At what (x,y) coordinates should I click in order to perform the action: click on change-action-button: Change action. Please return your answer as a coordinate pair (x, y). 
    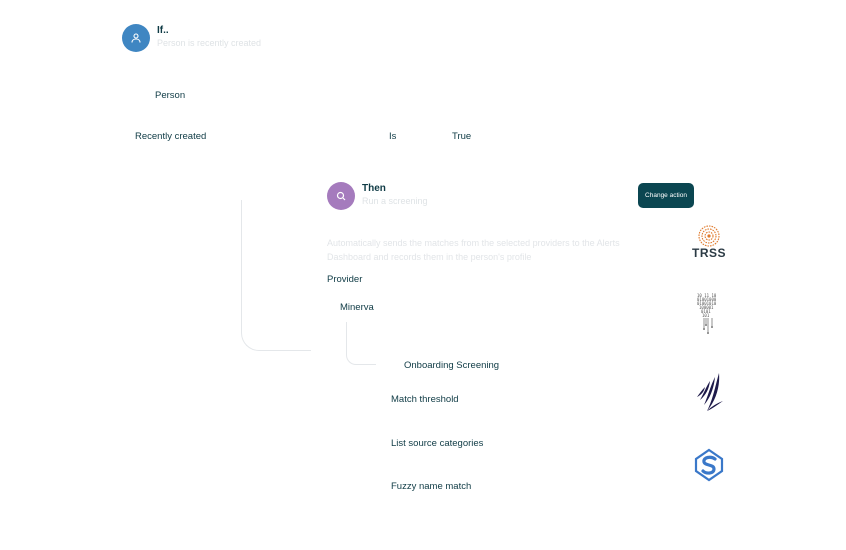
    Looking at the image, I should click on (666, 195).